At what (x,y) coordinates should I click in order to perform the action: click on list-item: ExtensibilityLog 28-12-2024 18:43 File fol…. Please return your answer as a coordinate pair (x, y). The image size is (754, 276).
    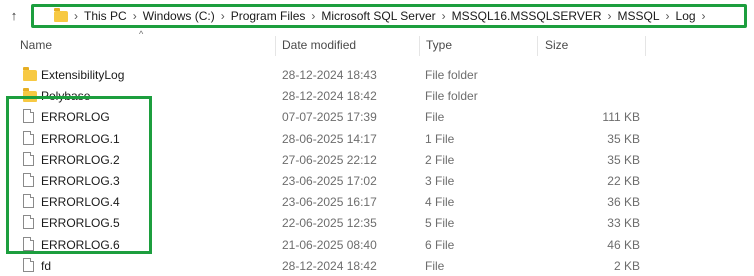
    Looking at the image, I should click on (377, 74).